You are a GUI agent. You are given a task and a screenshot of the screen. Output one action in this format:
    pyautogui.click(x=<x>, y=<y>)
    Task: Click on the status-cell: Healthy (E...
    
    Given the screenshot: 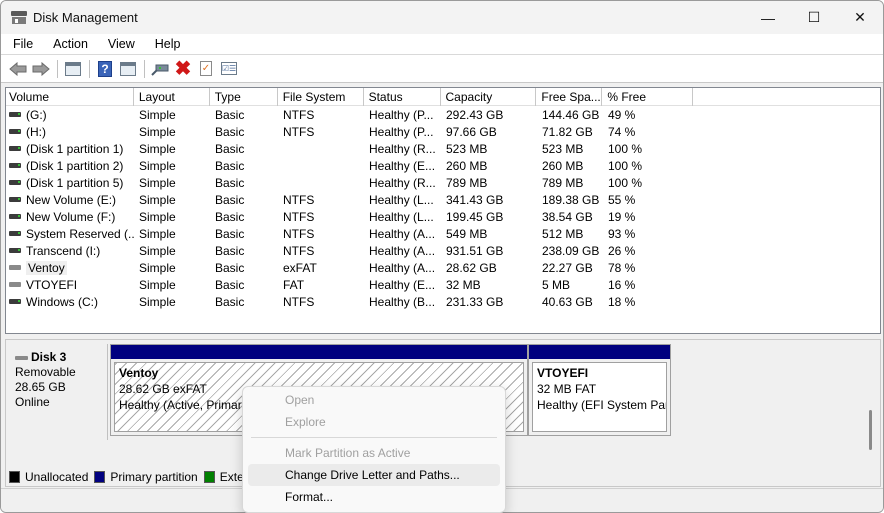 What is the action you would take?
    pyautogui.click(x=402, y=165)
    